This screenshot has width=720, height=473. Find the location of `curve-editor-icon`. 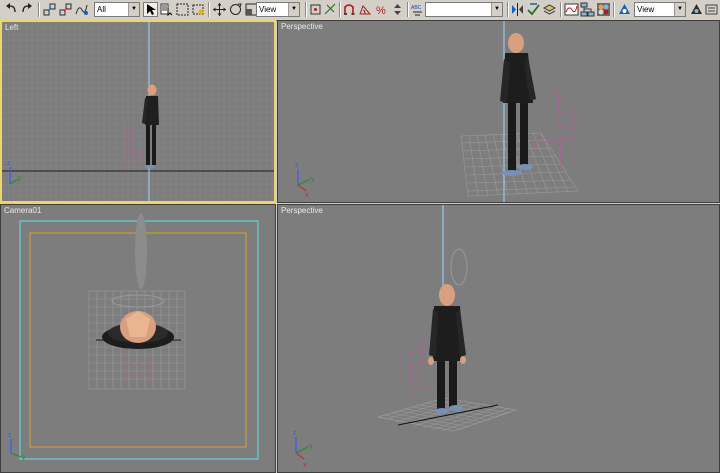

curve-editor-icon is located at coordinates (571, 9).